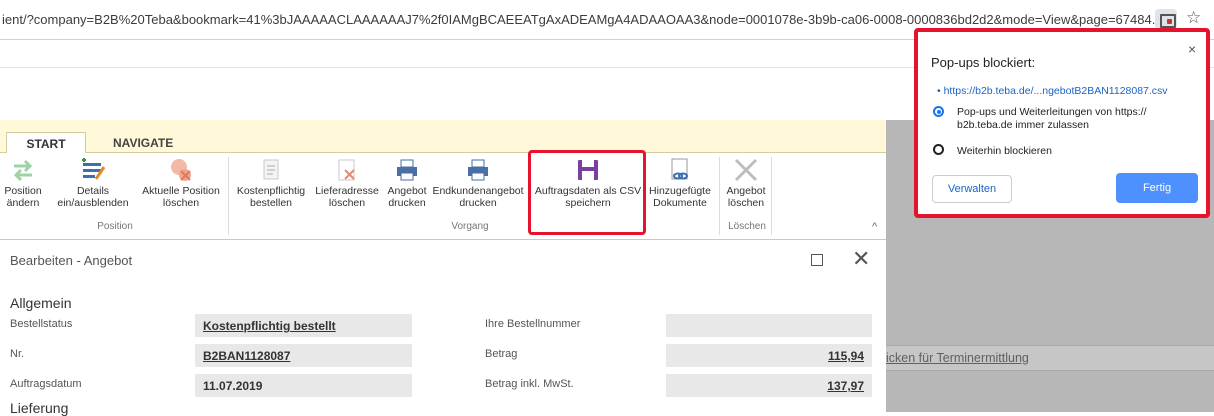  I want to click on allow-popups-radio, so click(938, 111).